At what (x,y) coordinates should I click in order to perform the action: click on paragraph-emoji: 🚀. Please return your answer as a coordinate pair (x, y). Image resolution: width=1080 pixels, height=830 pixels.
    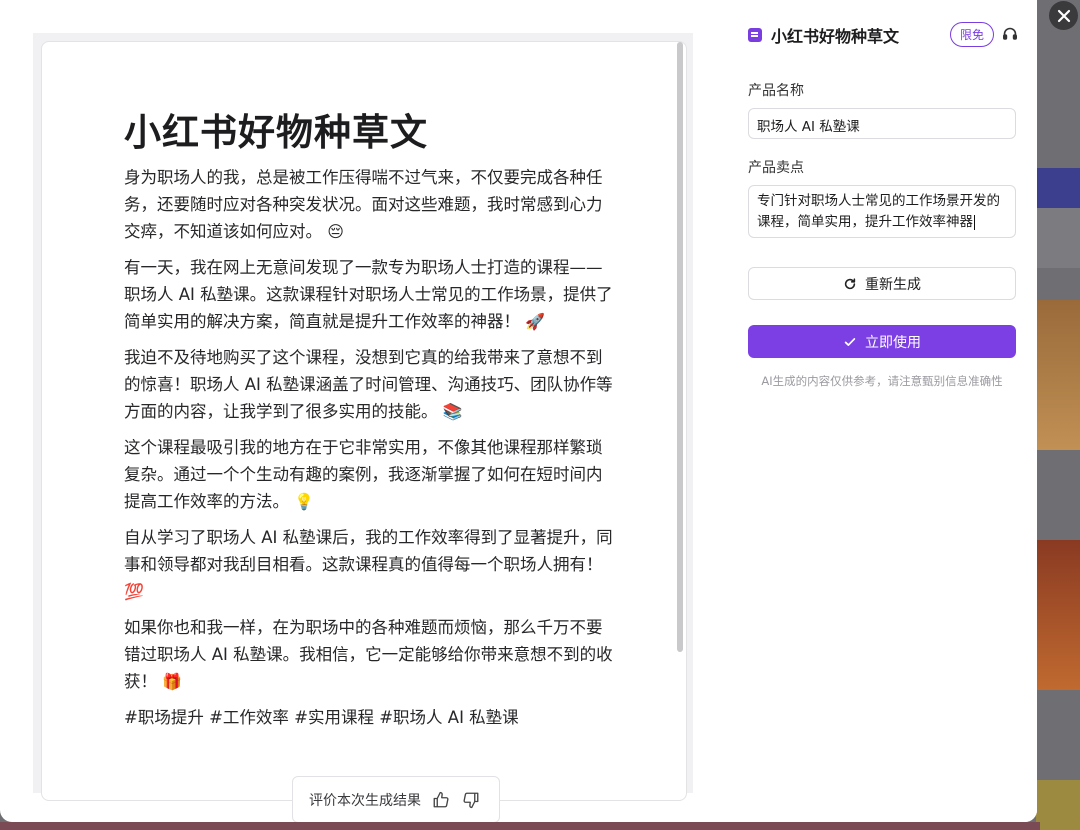
    Looking at the image, I should click on (535, 321).